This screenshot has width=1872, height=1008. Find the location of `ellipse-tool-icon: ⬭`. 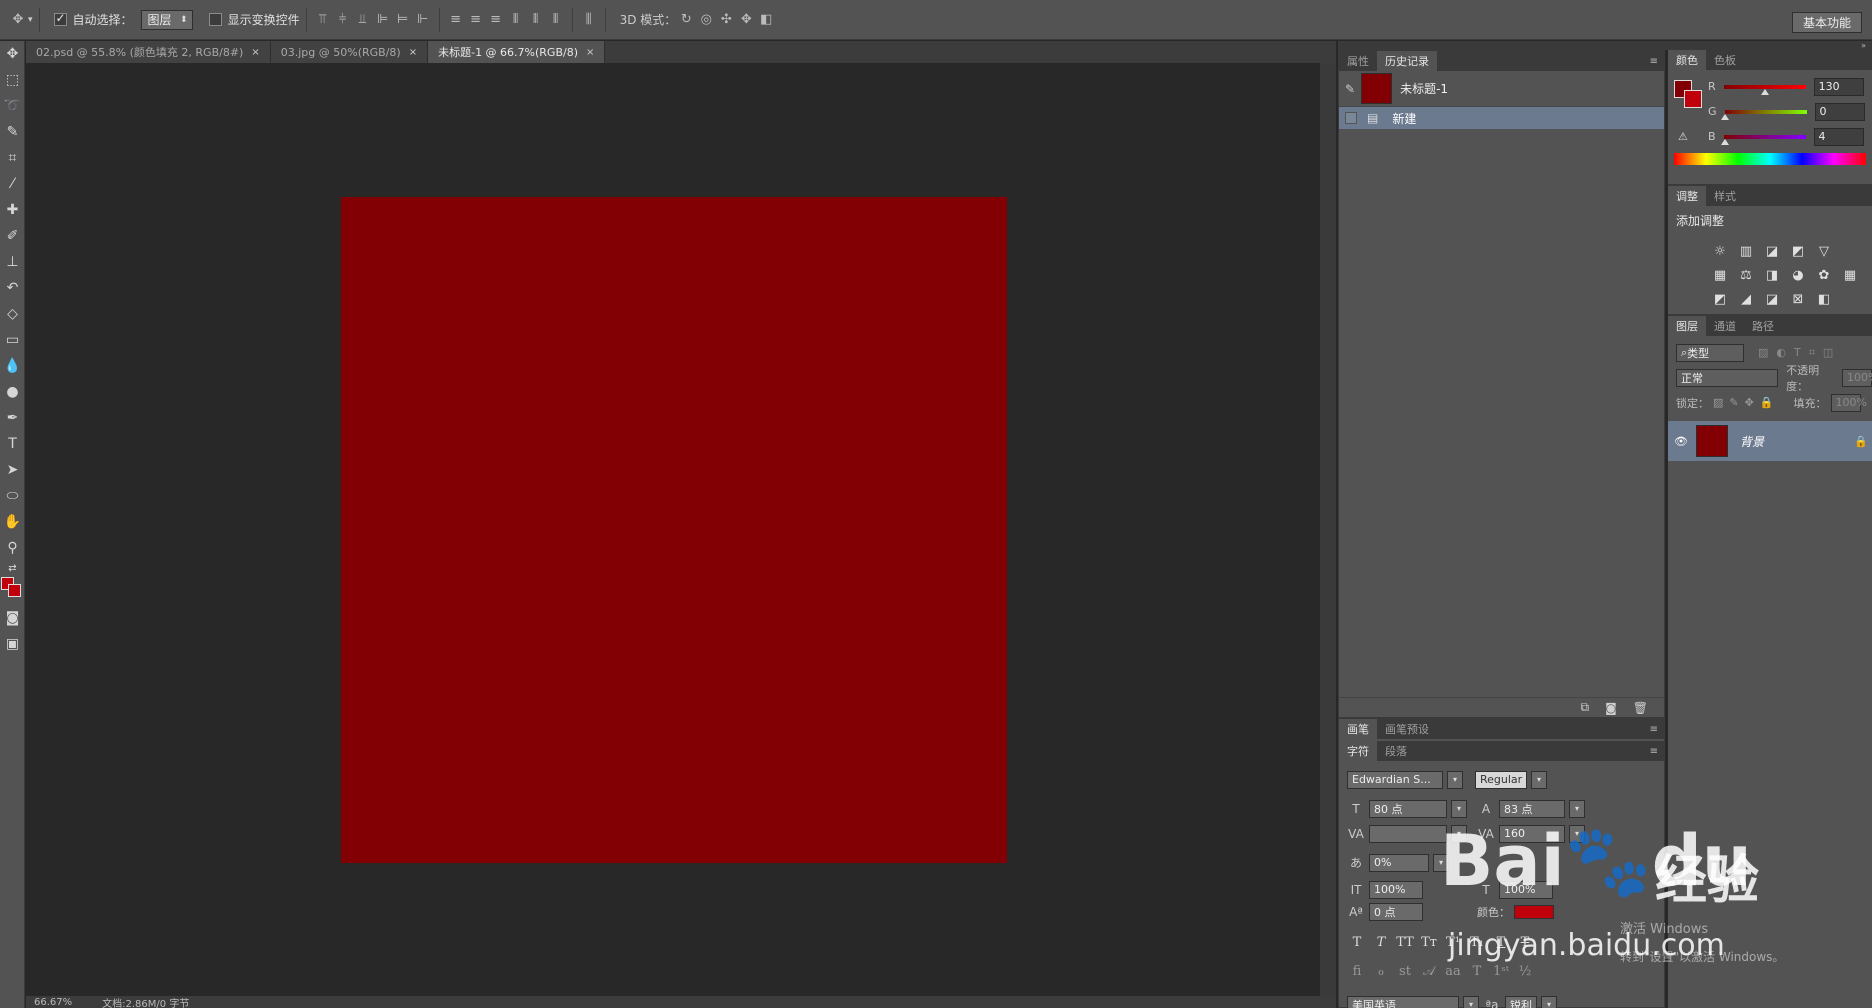

ellipse-tool-icon: ⬭ is located at coordinates (12, 496).